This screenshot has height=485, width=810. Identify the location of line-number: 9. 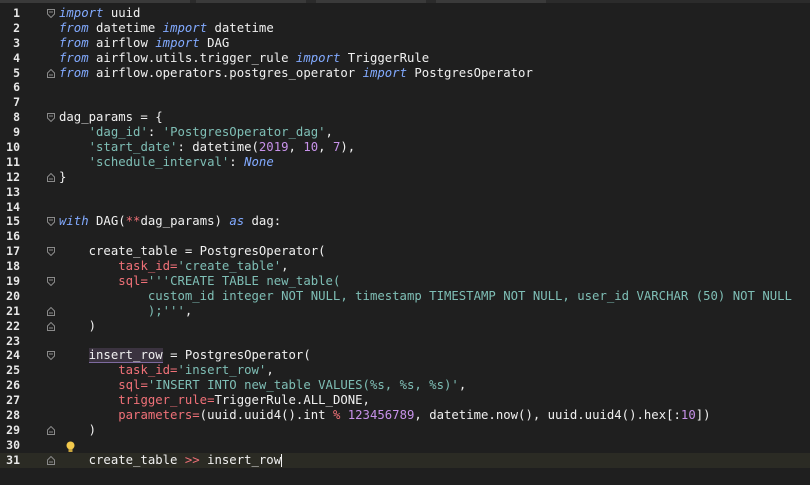
(16, 132).